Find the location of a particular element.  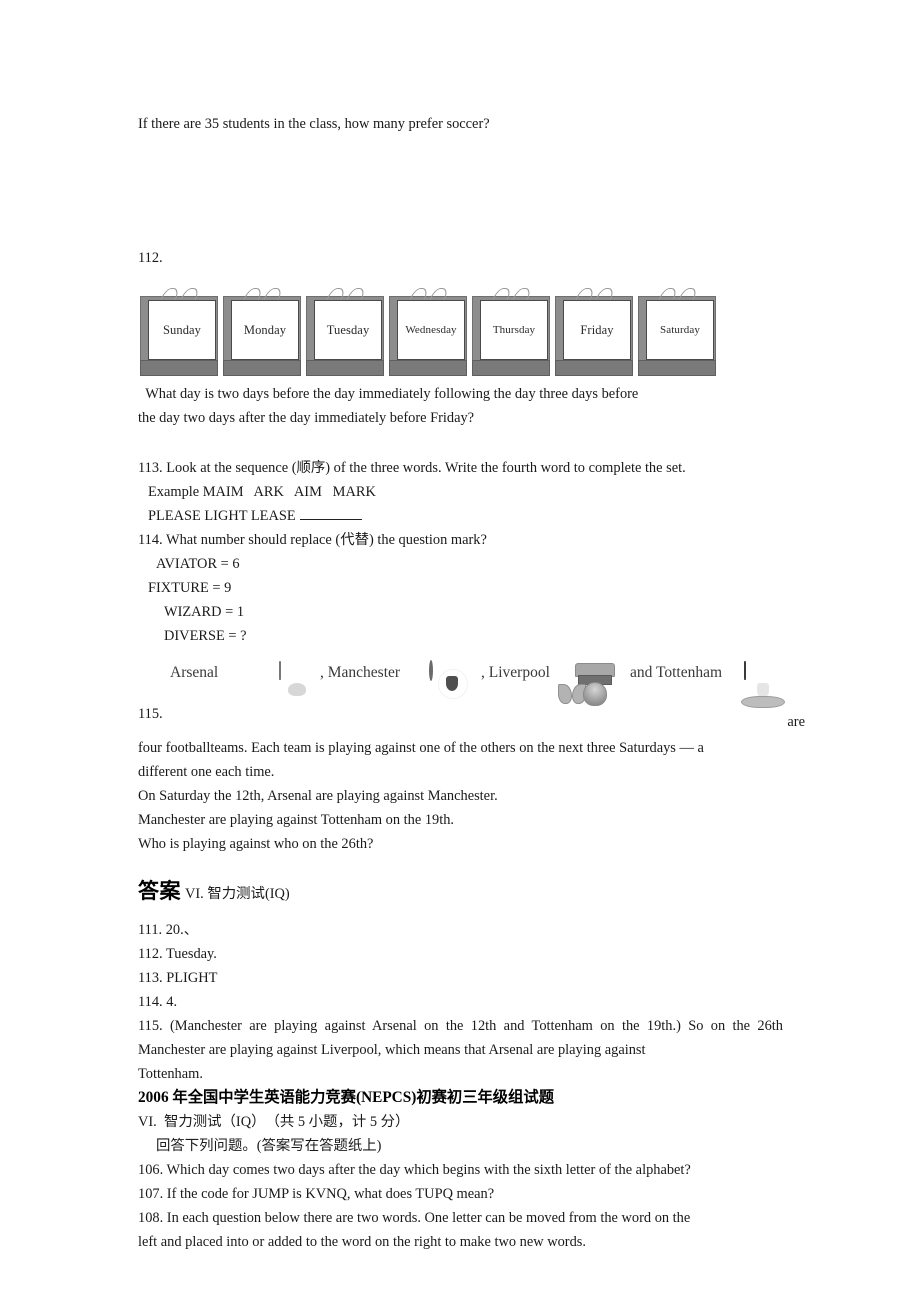

answer-item-114: 114. 4. is located at coordinates (158, 1002).